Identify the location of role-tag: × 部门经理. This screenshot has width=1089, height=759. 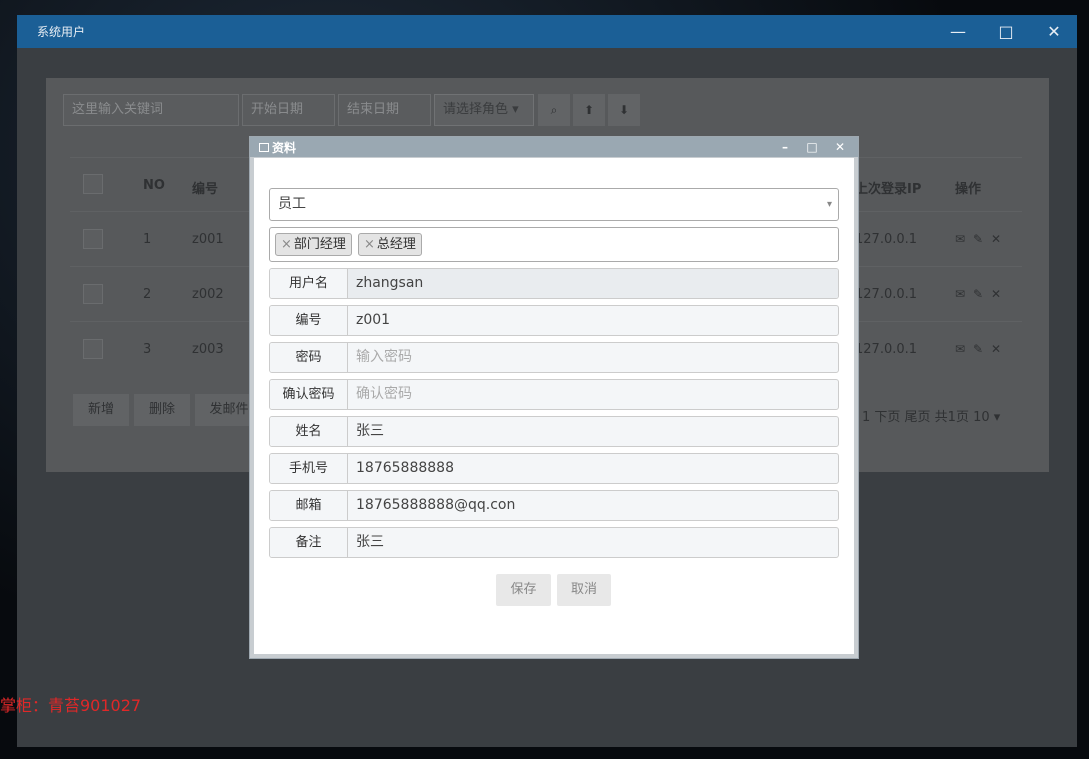
(313, 244).